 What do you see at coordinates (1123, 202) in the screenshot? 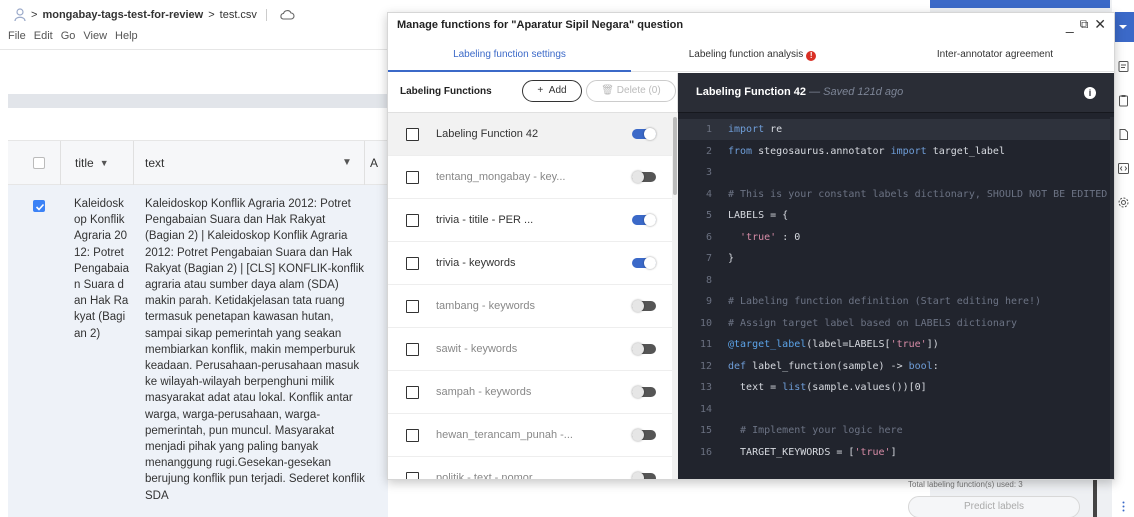
I see `gear-icon` at bounding box center [1123, 202].